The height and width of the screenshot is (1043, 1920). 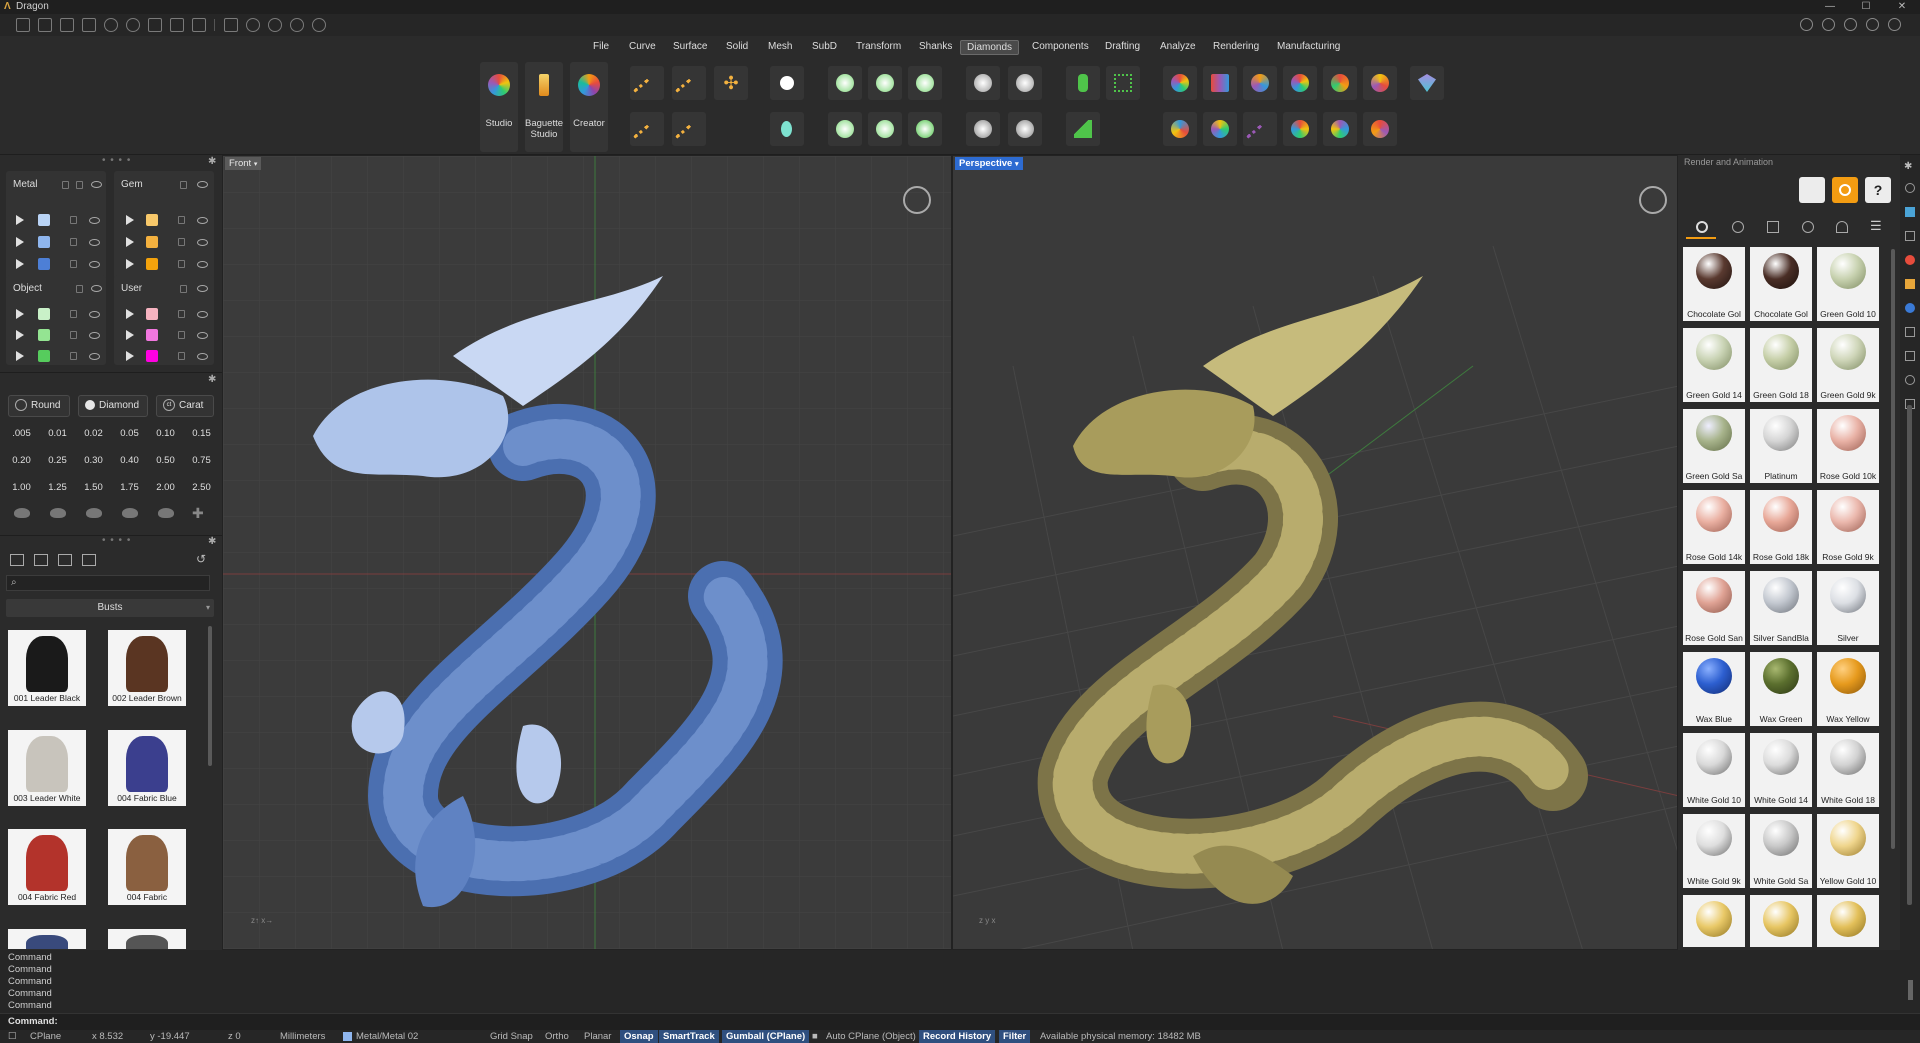 I want to click on record-icon, so click(x=1910, y=260).